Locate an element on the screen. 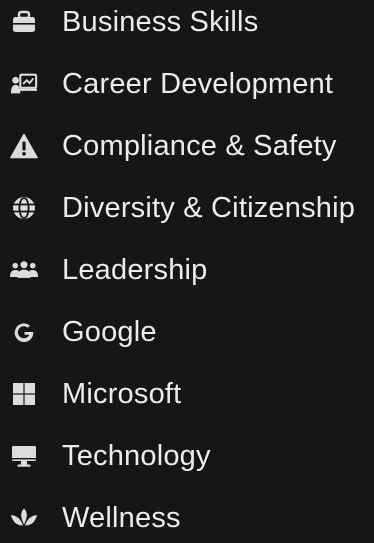 This screenshot has height=543, width=374. menu-item-label: Technology is located at coordinates (136, 456).